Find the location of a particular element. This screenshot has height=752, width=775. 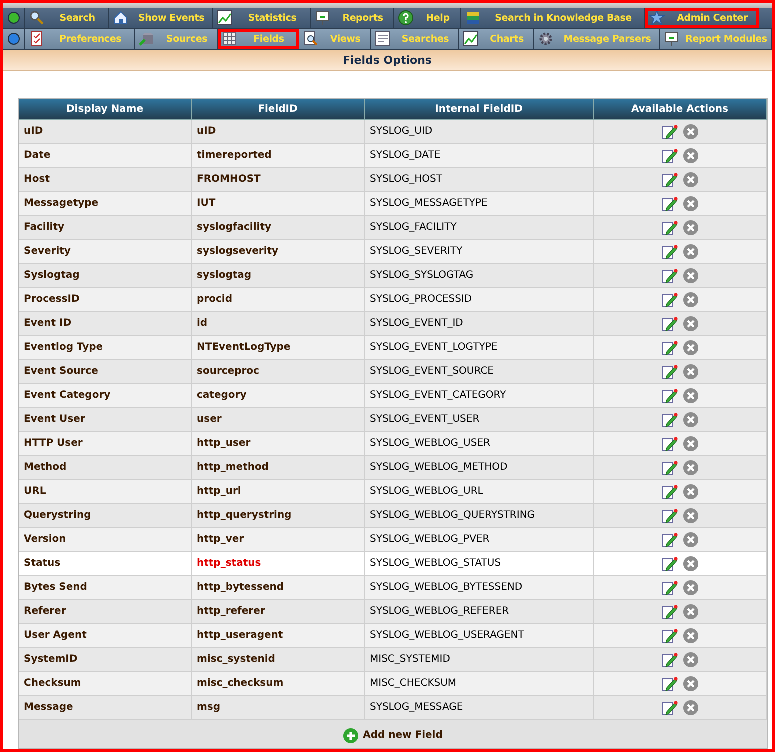

menu-item: Search in Knowledge Base is located at coordinates (553, 18).